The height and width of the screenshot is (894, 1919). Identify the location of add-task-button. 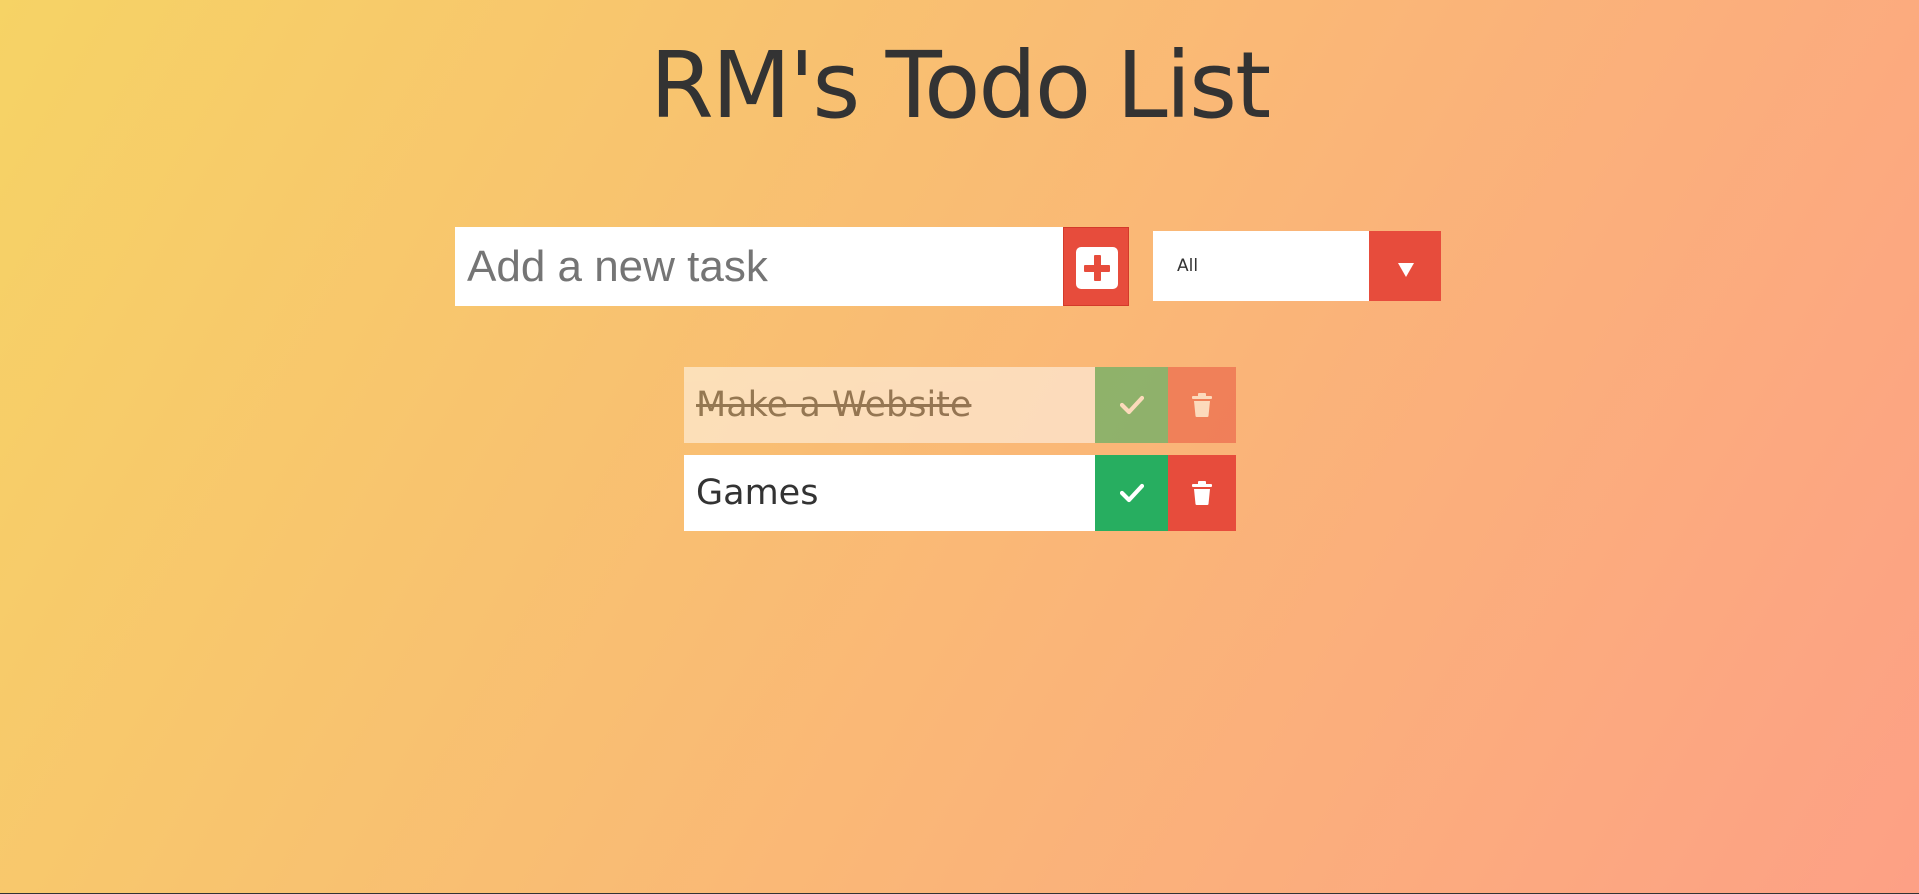
(1096, 266).